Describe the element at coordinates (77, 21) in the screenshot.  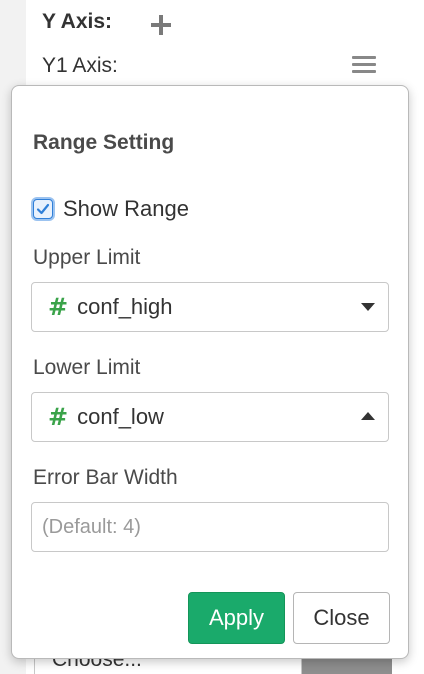
I see `y-axis-title: Y Axis:` at that location.